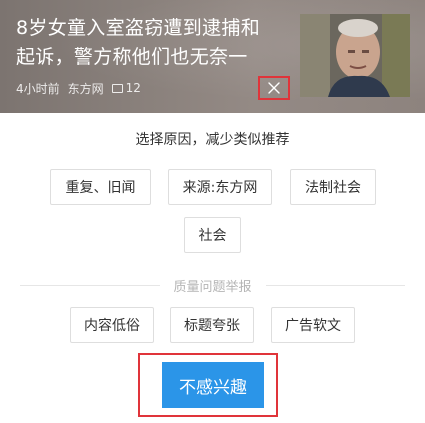  What do you see at coordinates (133, 88) in the screenshot?
I see `comment-count-value: 12` at bounding box center [133, 88].